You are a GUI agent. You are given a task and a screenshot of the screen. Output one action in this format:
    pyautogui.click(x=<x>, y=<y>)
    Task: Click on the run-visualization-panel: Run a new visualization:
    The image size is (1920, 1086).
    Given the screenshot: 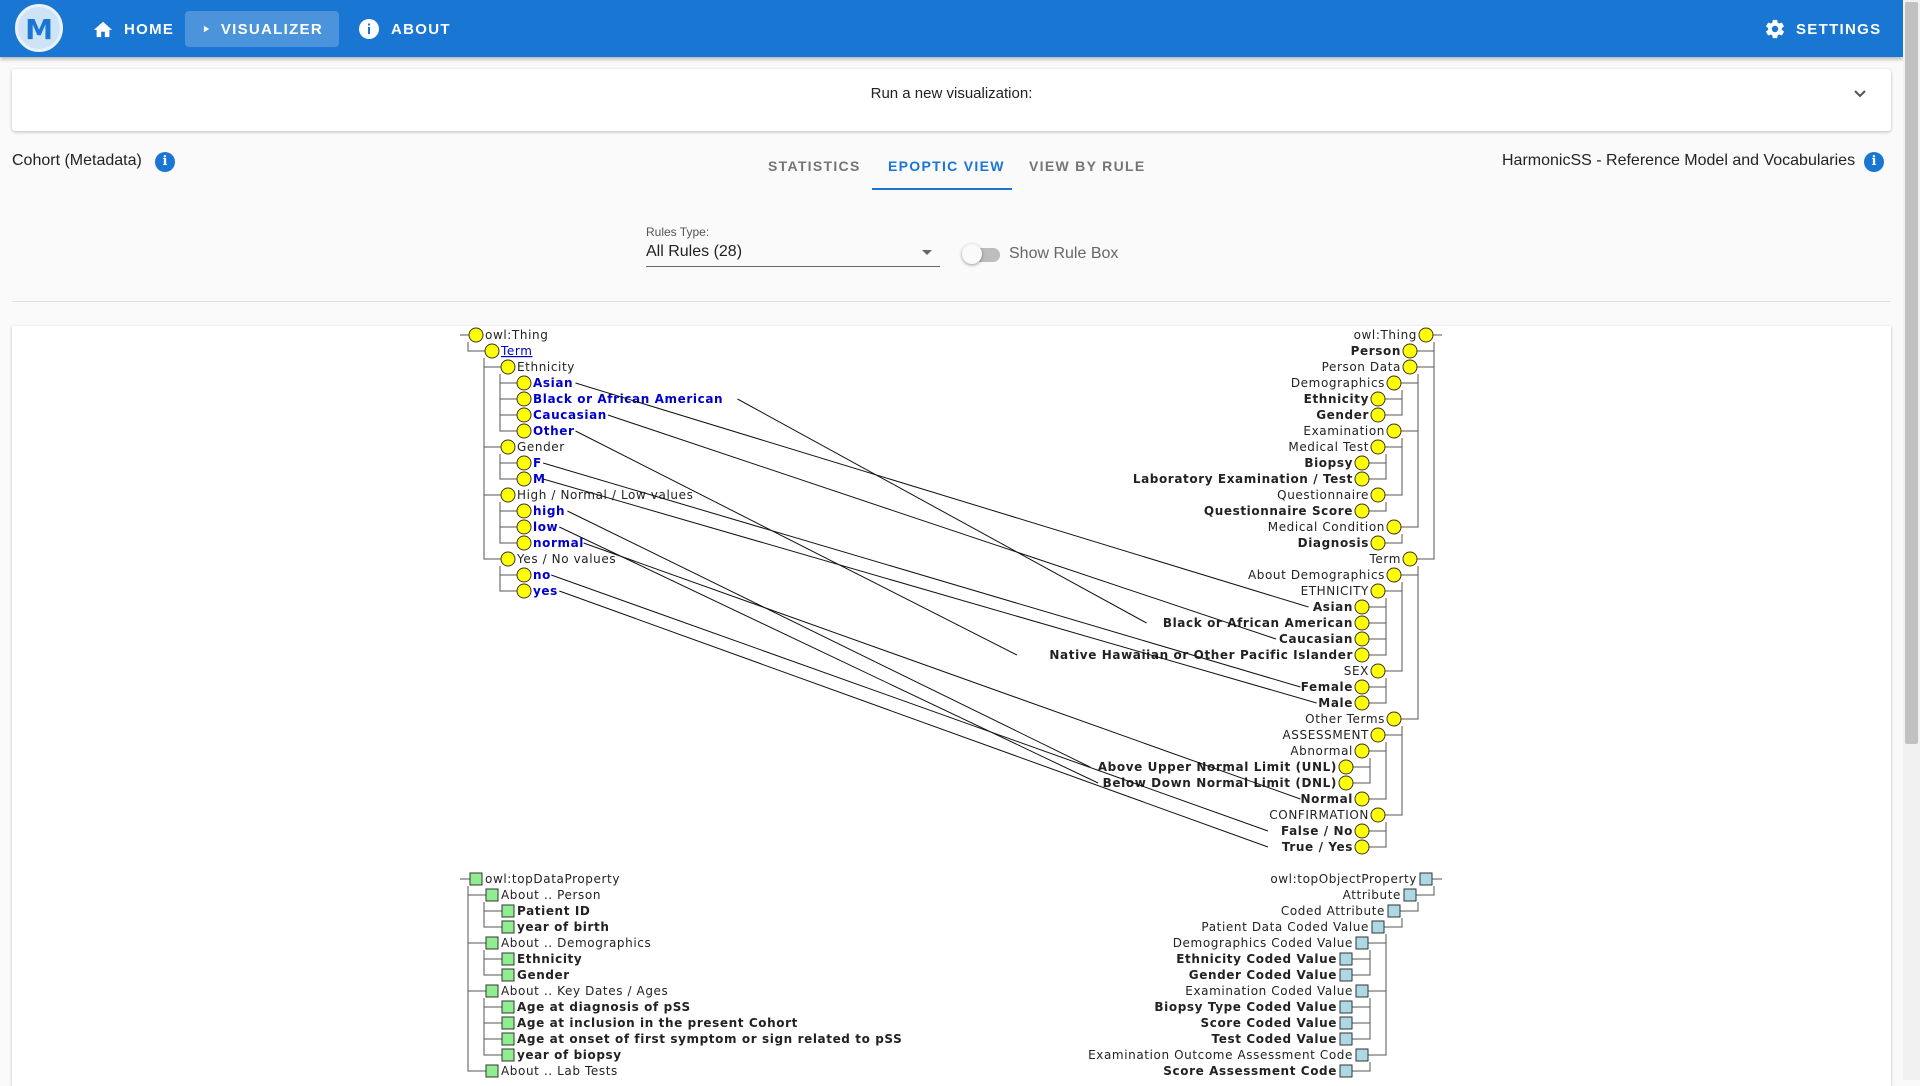 What is the action you would take?
    pyautogui.click(x=951, y=100)
    